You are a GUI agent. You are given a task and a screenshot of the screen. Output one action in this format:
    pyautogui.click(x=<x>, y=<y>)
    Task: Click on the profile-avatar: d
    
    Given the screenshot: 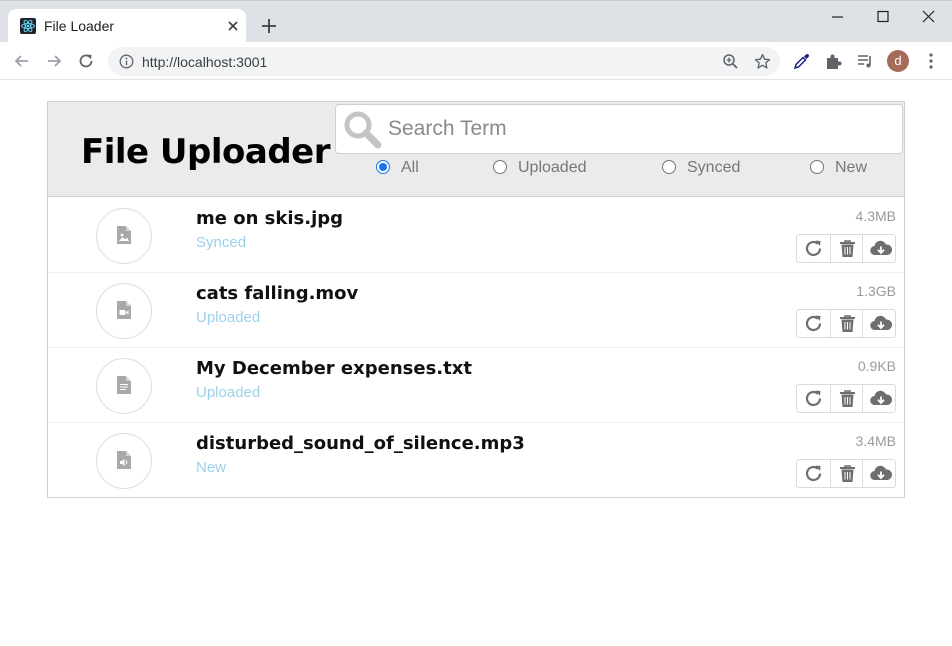 What is the action you would take?
    pyautogui.click(x=898, y=61)
    